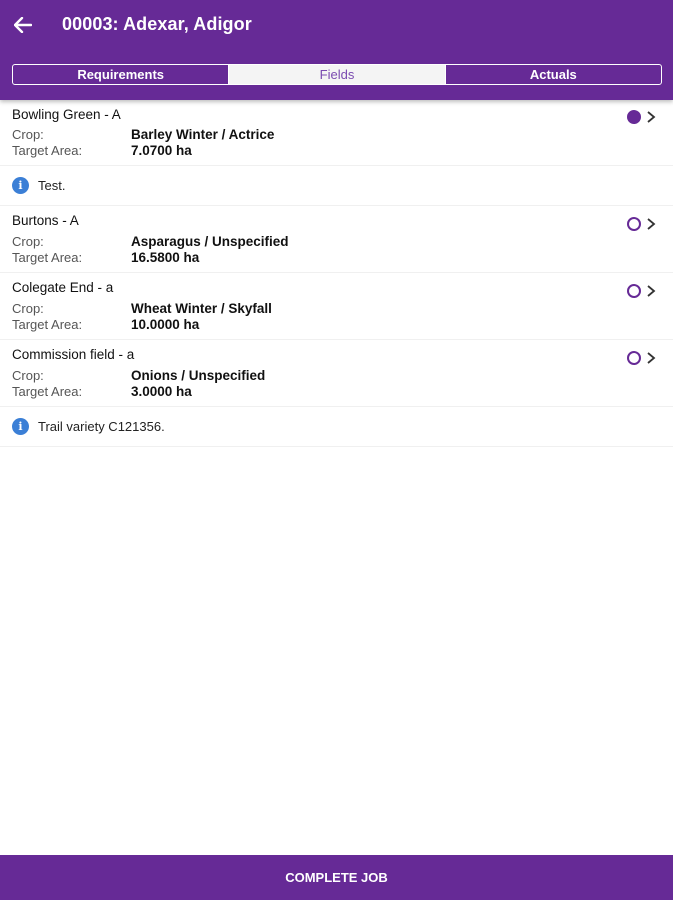  Describe the element at coordinates (120, 74) in the screenshot. I see `tab-requirements: Requirements` at that location.